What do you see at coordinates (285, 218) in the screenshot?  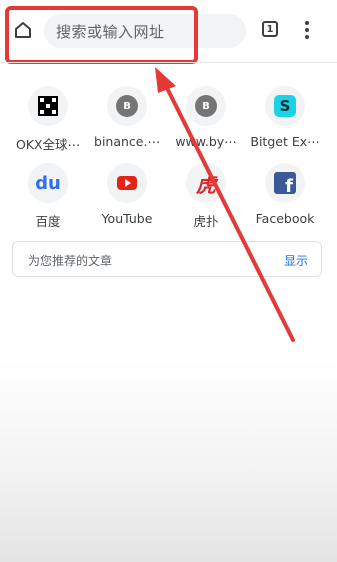 I see `shortcut-label: Facebook` at bounding box center [285, 218].